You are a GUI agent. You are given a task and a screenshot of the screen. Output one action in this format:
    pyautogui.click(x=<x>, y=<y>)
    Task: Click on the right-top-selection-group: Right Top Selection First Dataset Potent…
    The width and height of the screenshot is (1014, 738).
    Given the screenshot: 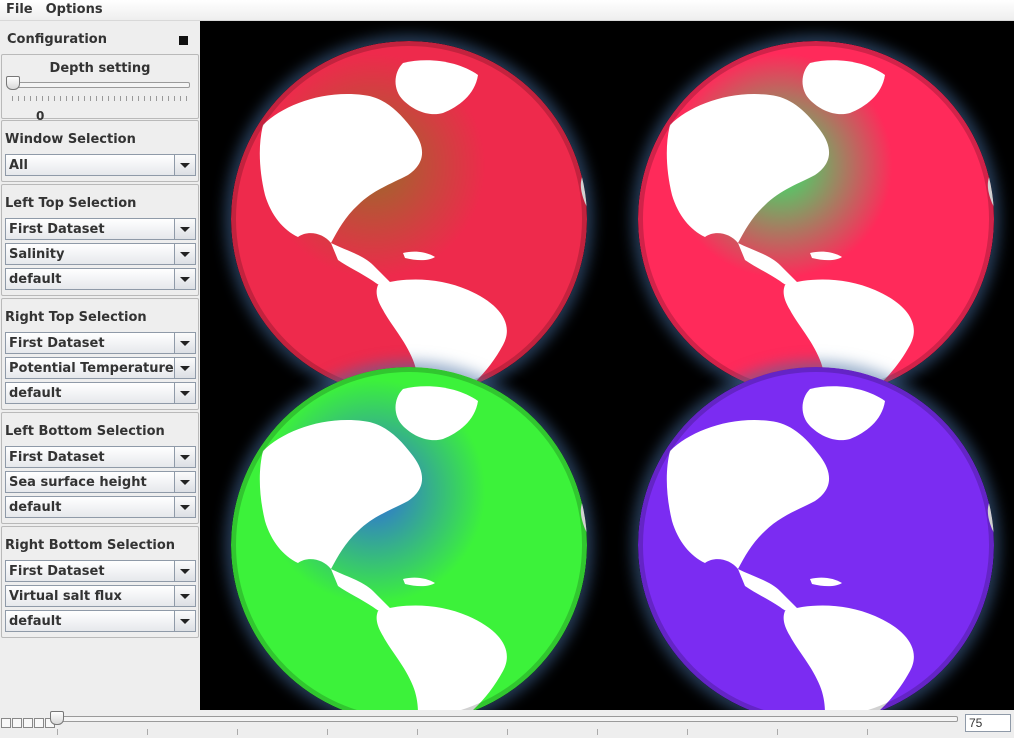 What is the action you would take?
    pyautogui.click(x=100, y=354)
    